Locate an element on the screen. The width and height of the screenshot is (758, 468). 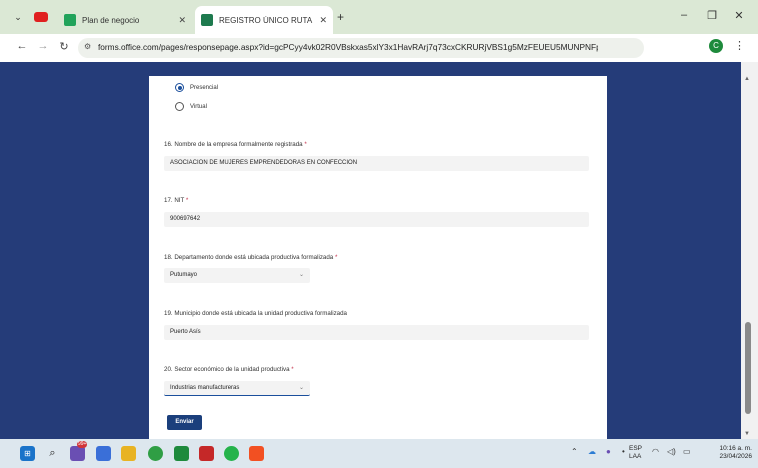
radio-presencial: Presencial is located at coordinates (196, 87).